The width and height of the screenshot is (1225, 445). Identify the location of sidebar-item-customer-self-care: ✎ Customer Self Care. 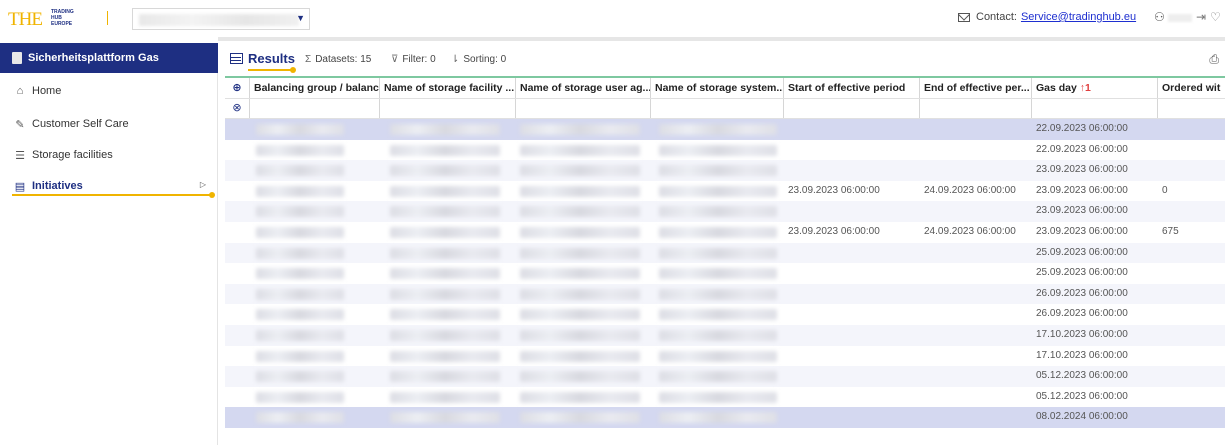
(109, 124).